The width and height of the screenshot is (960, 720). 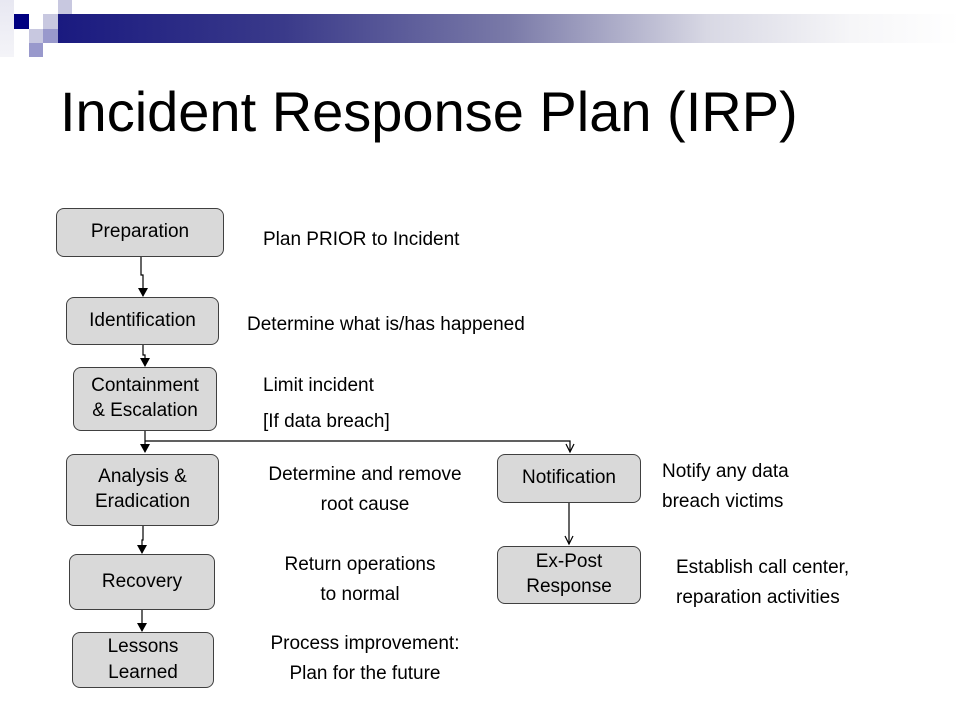 What do you see at coordinates (569, 575) in the screenshot?
I see `step-ex-post-response: Ex-Post Response` at bounding box center [569, 575].